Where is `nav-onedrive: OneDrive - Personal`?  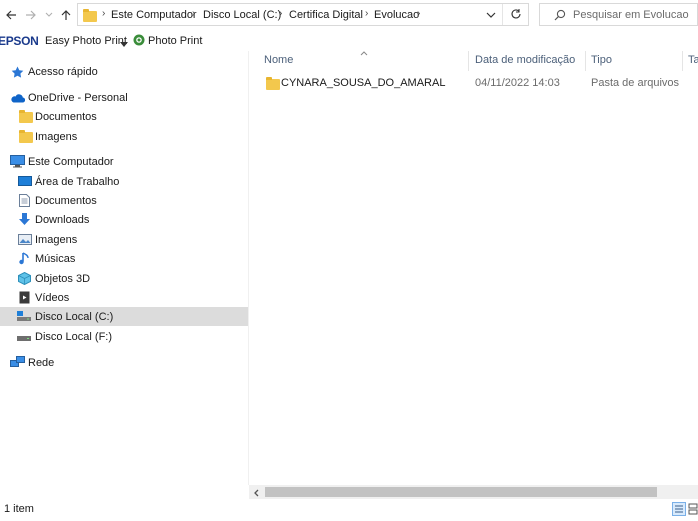 nav-onedrive: OneDrive - Personal is located at coordinates (124, 97).